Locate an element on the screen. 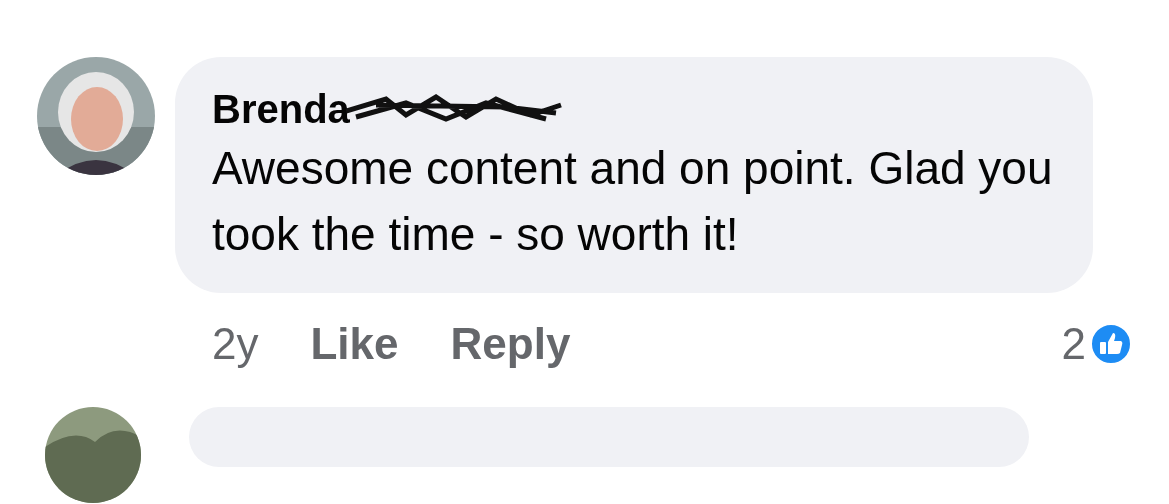 Image resolution: width=1169 pixels, height=504 pixels. timestamp: 2y is located at coordinates (235, 344).